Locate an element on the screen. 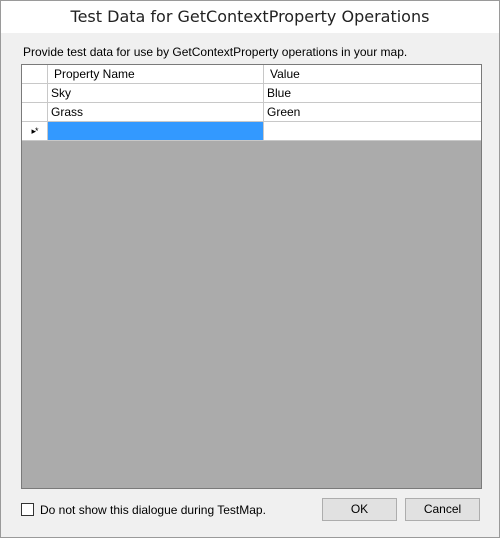 The width and height of the screenshot is (500, 538). new-row-value-cell is located at coordinates (372, 131).